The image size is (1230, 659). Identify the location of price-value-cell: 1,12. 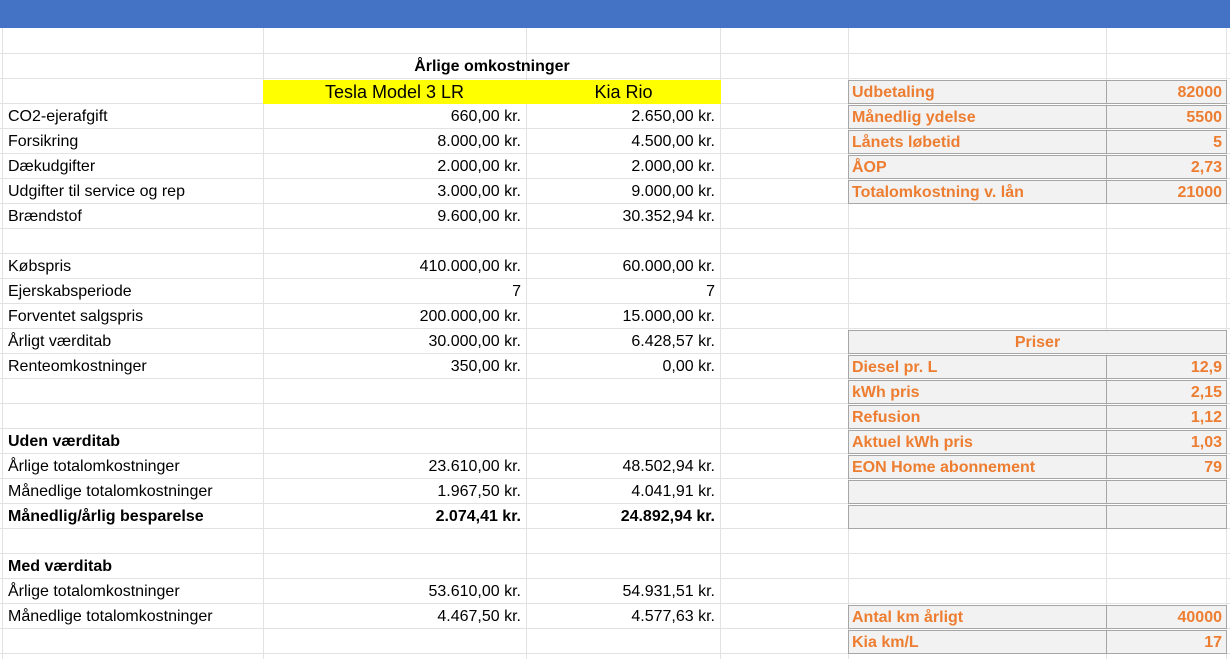
(1166, 417).